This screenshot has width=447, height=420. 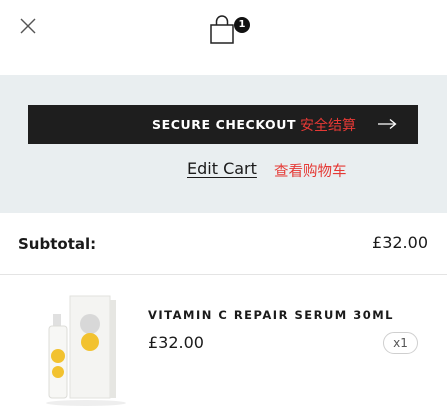 I want to click on checkout-label: SECURE CHECKOUT, so click(x=224, y=124).